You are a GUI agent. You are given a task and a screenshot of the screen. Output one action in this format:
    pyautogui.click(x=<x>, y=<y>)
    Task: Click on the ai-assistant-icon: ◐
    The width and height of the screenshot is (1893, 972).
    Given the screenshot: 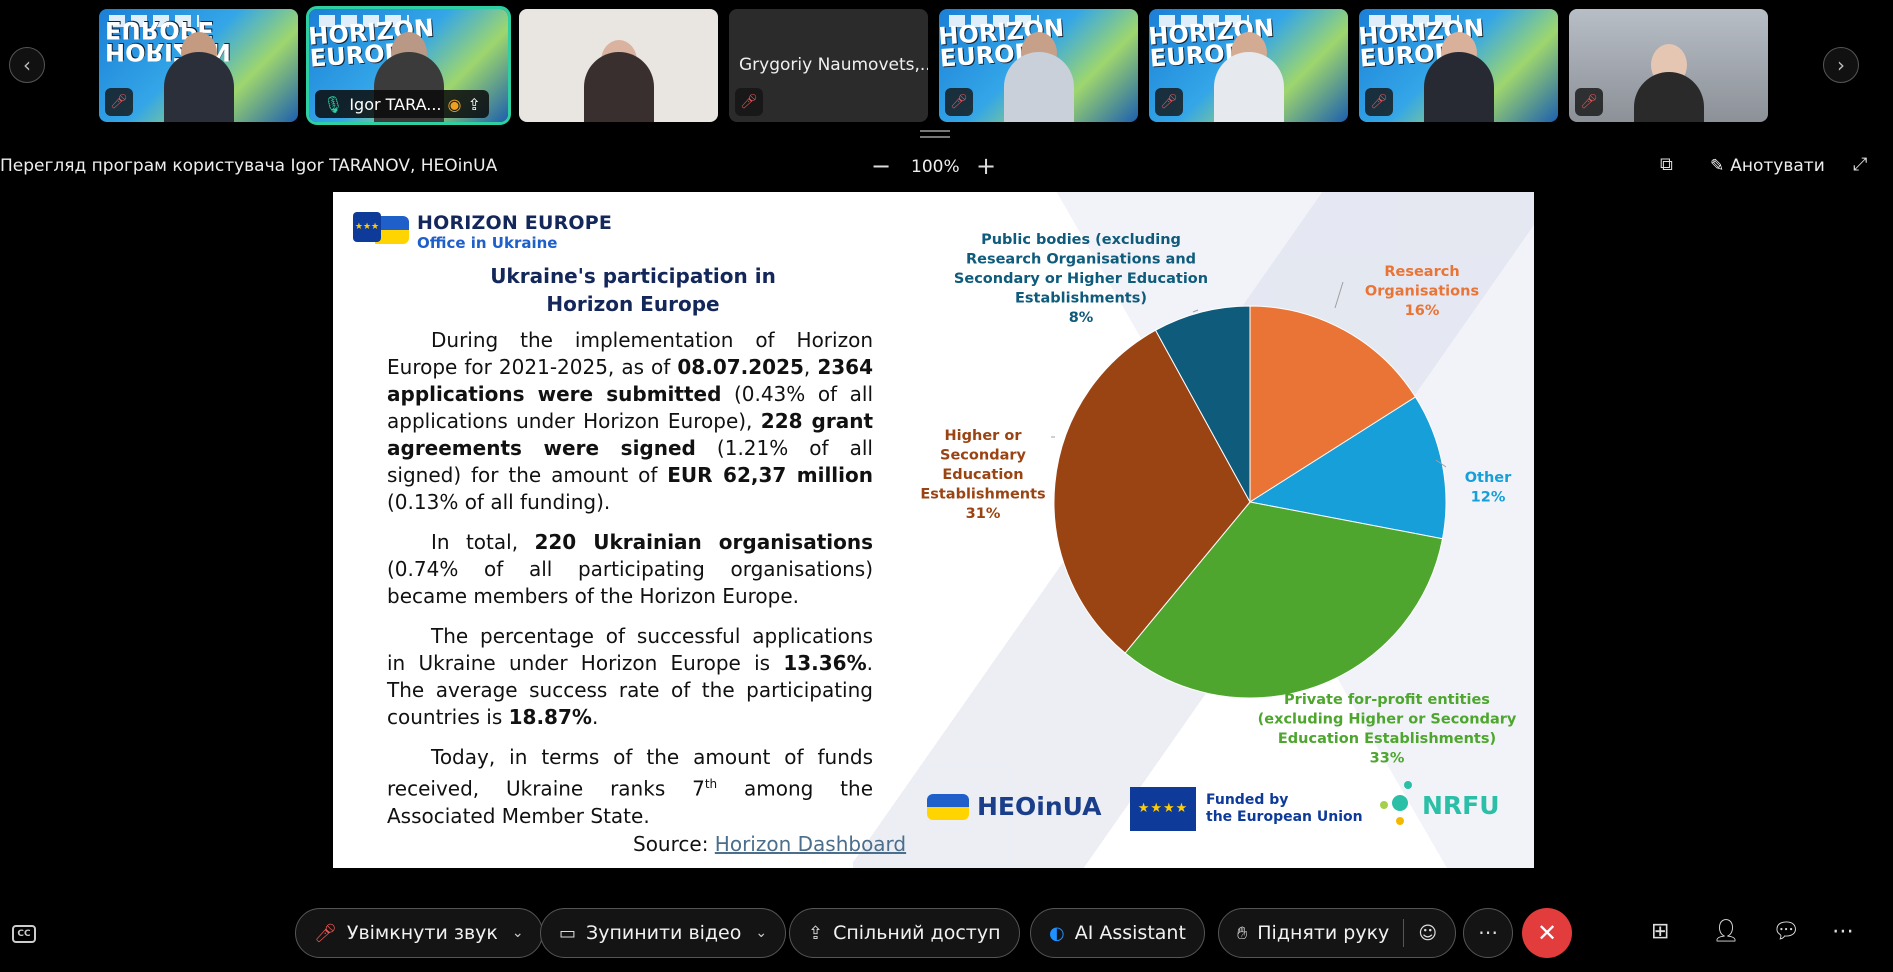 What is the action you would take?
    pyautogui.click(x=1057, y=933)
    